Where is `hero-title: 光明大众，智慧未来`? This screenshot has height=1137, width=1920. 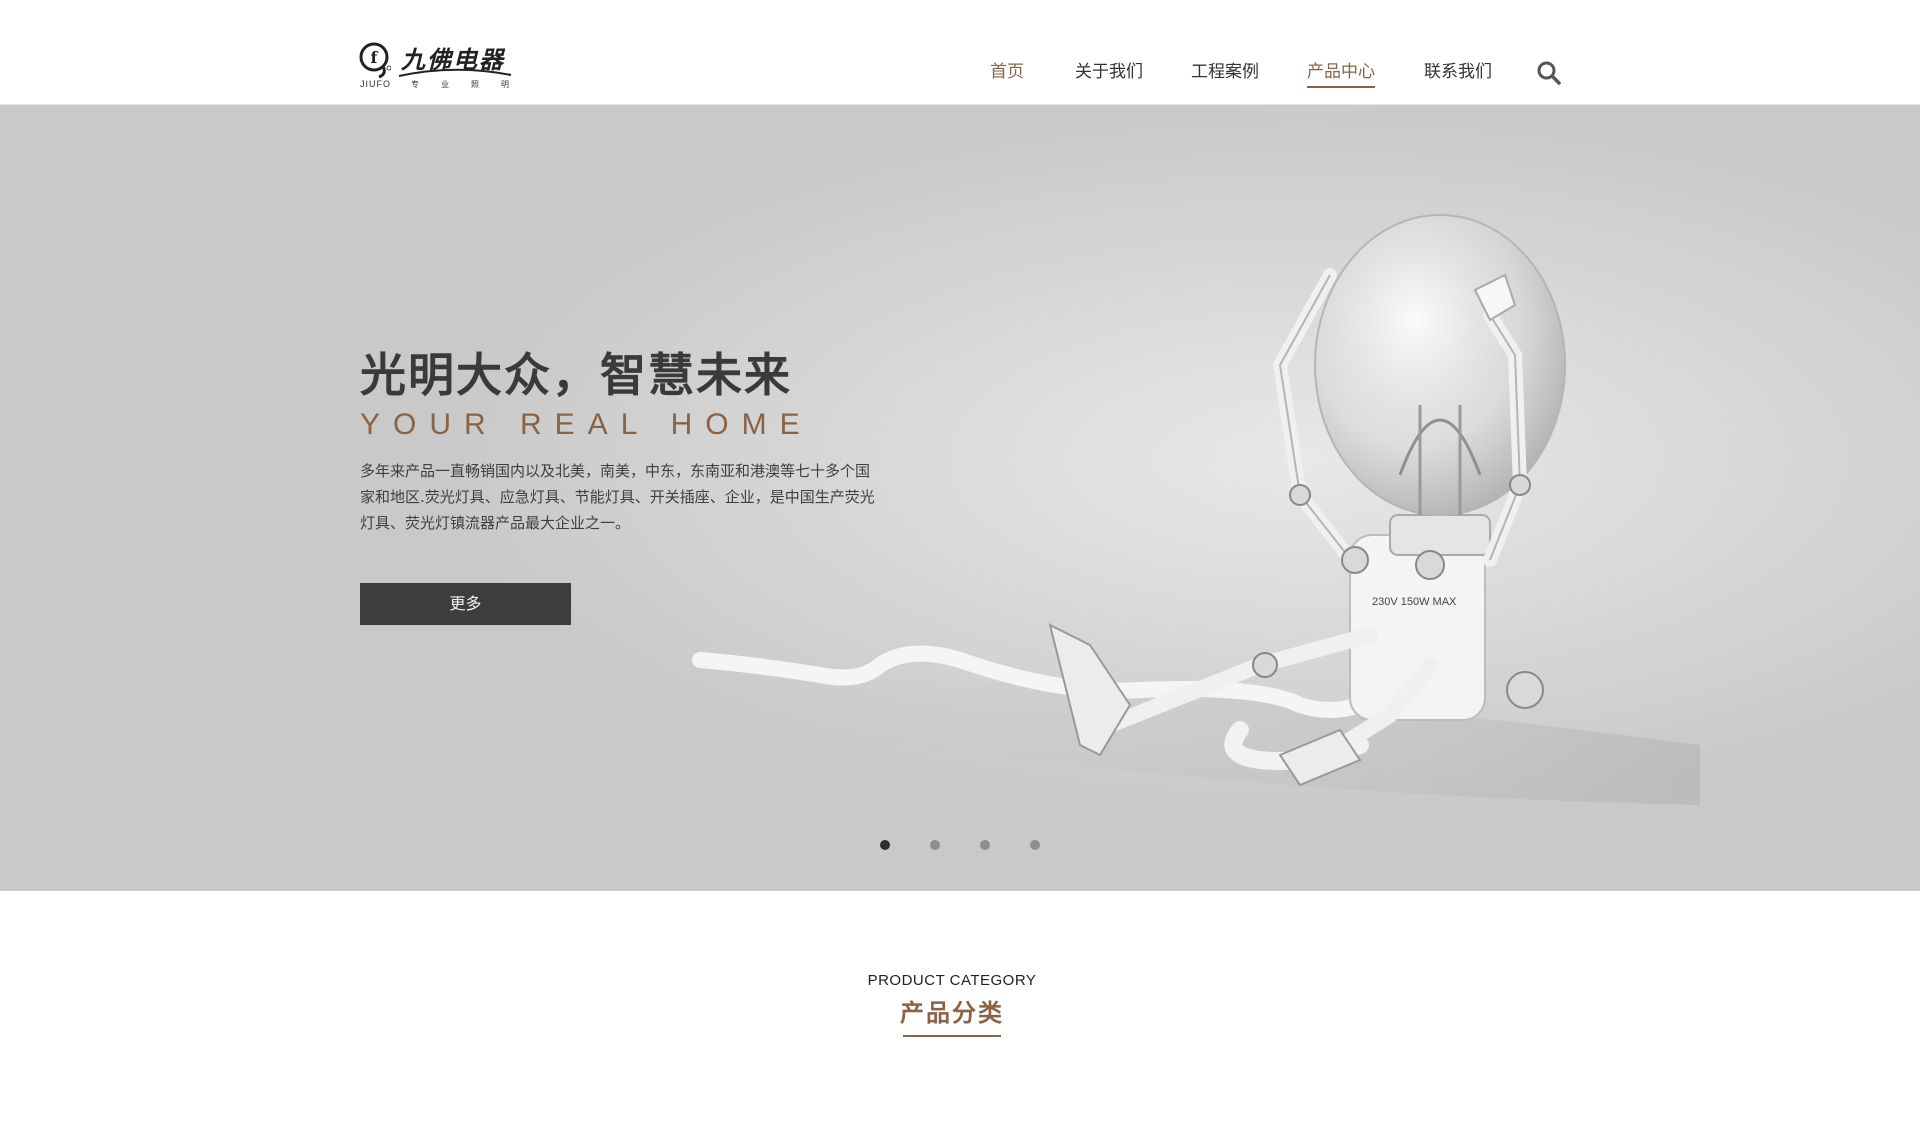 hero-title: 光明大众，智慧未来 is located at coordinates (576, 375).